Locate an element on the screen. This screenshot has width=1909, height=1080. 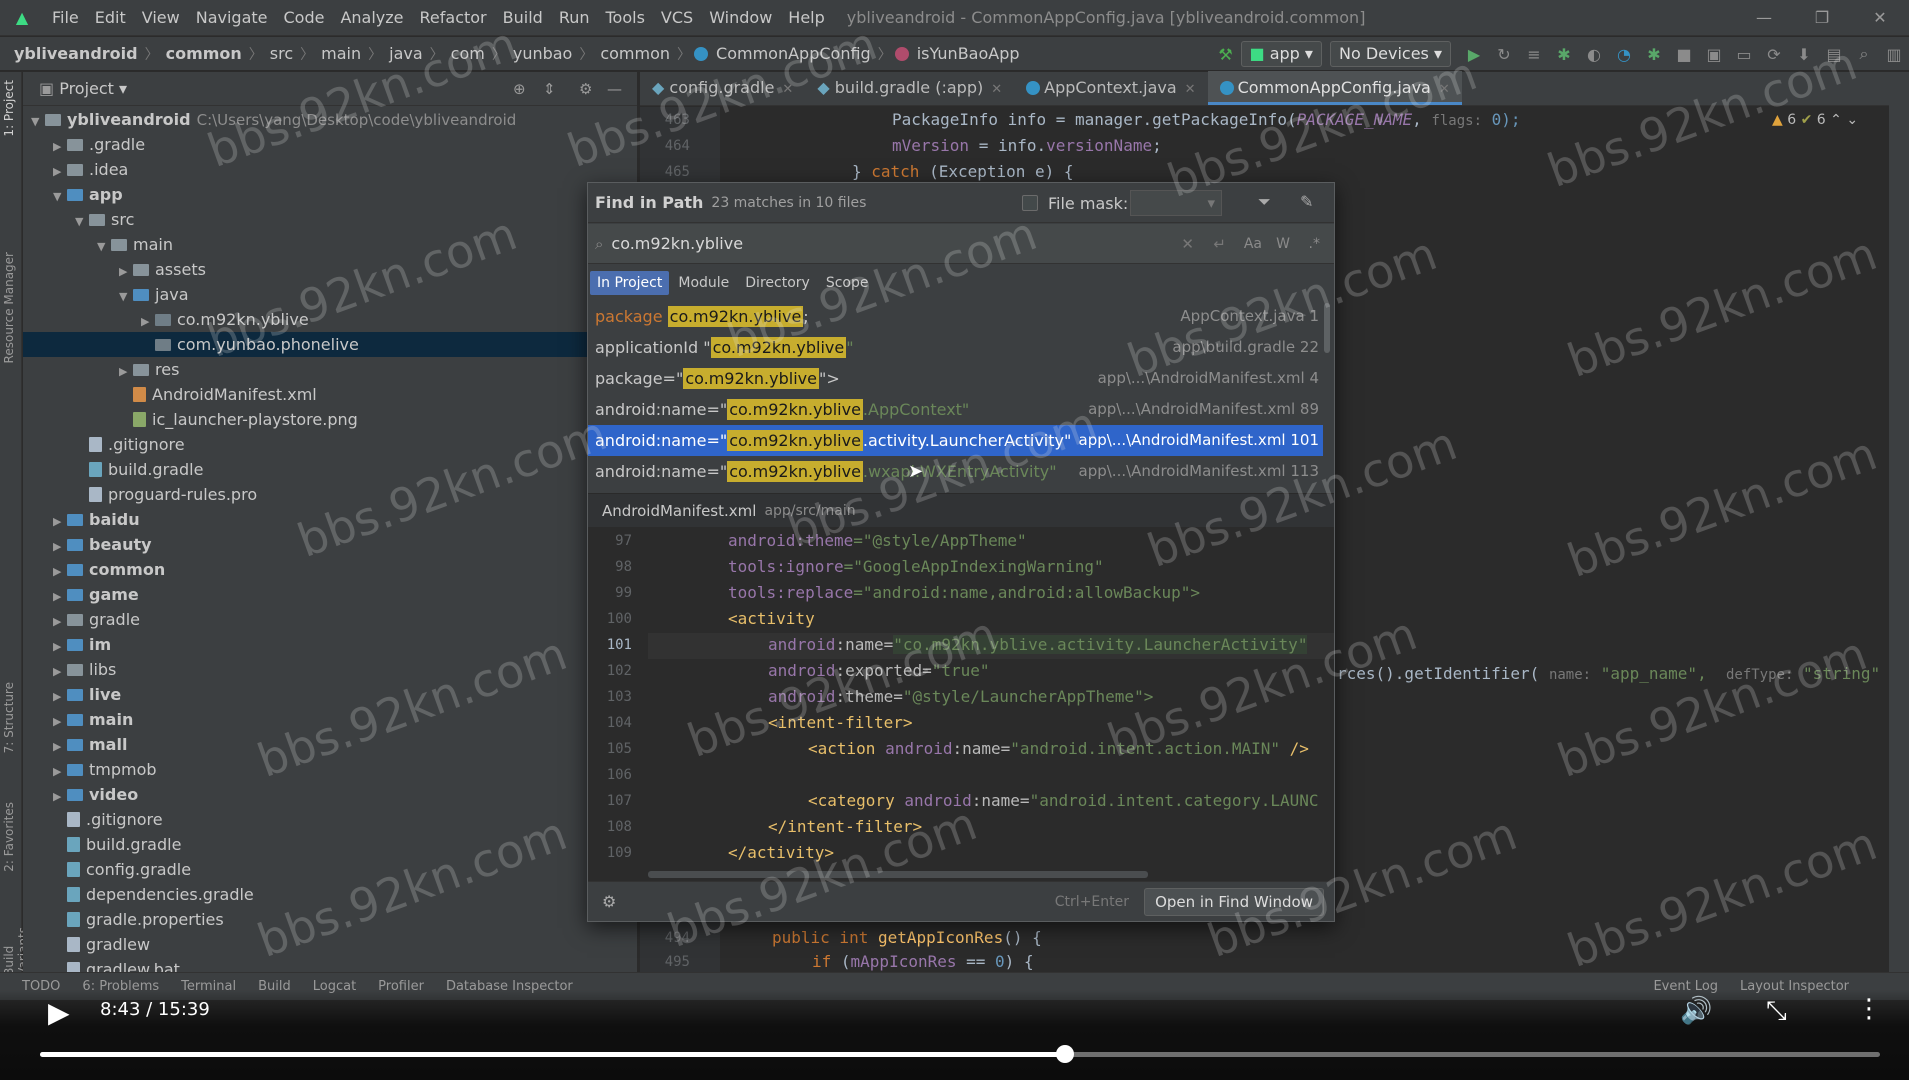
search-icon: ⌕ is located at coordinates (1864, 54).